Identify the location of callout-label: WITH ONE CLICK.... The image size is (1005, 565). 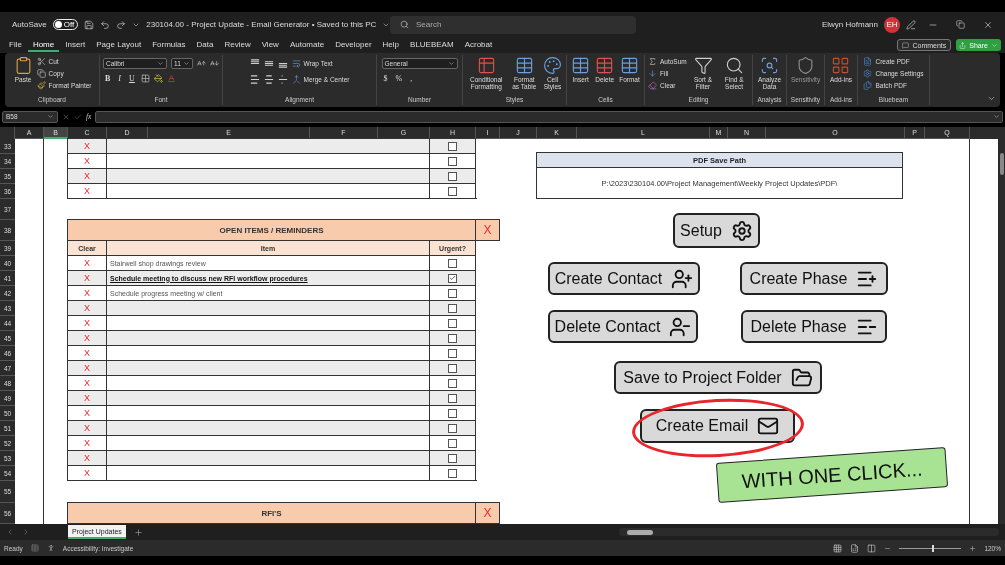
(832, 475).